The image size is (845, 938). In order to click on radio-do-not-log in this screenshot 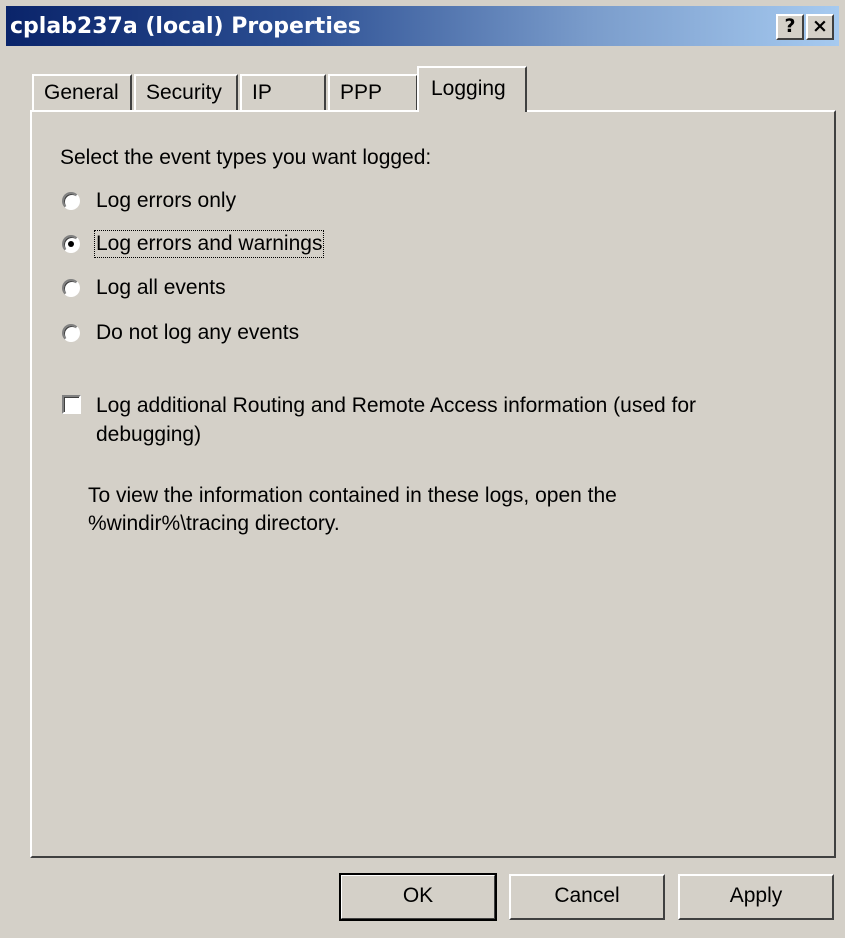, I will do `click(71, 333)`.